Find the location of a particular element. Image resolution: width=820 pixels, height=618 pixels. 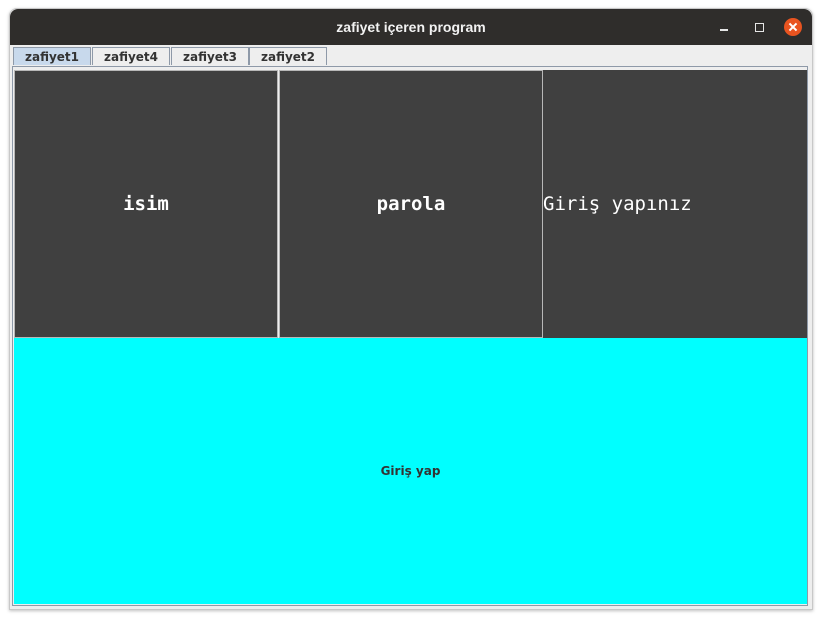

tab-zafiyet3: zafiyet3 is located at coordinates (210, 56).